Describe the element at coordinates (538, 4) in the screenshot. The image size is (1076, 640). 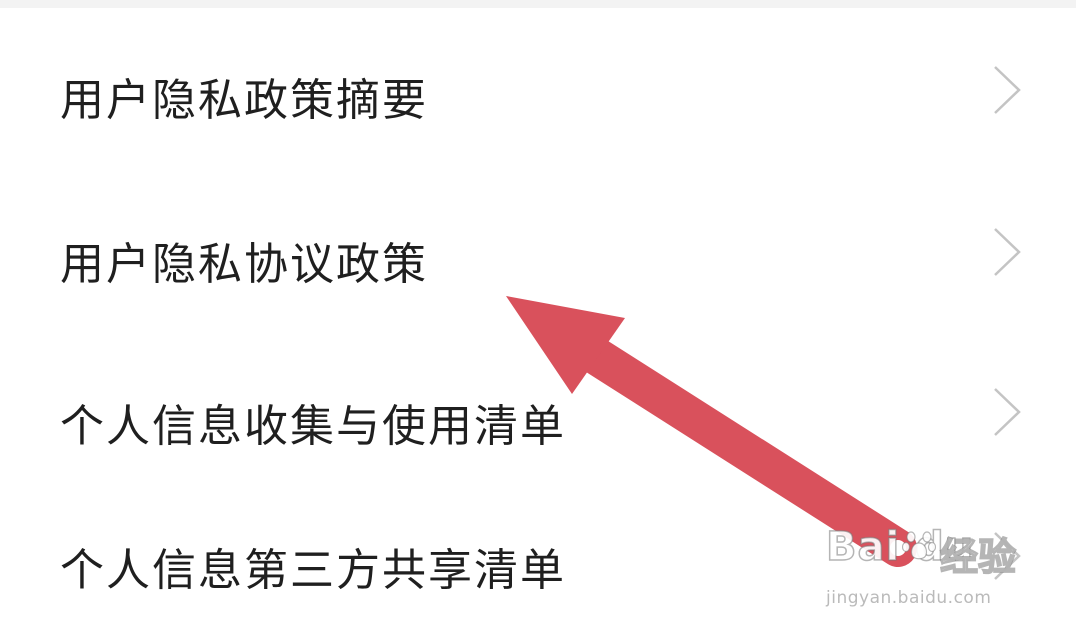
I see `top-divider-strip` at that location.